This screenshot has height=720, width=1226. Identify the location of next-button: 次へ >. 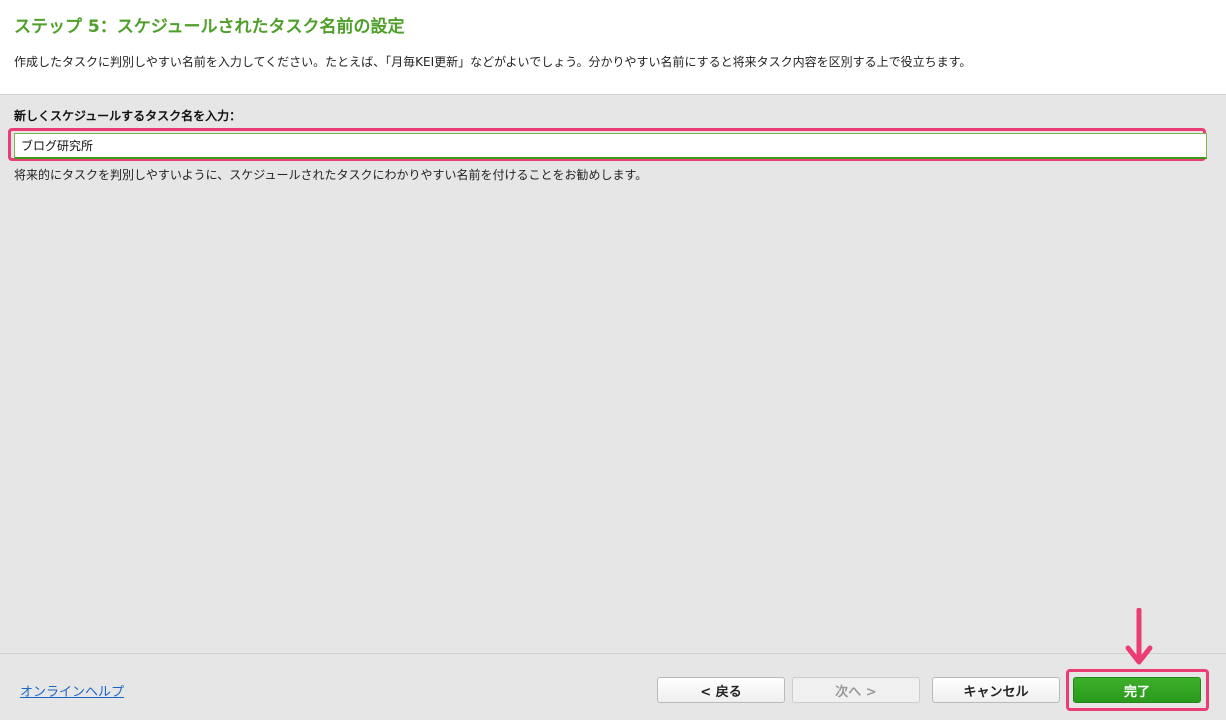
(856, 690).